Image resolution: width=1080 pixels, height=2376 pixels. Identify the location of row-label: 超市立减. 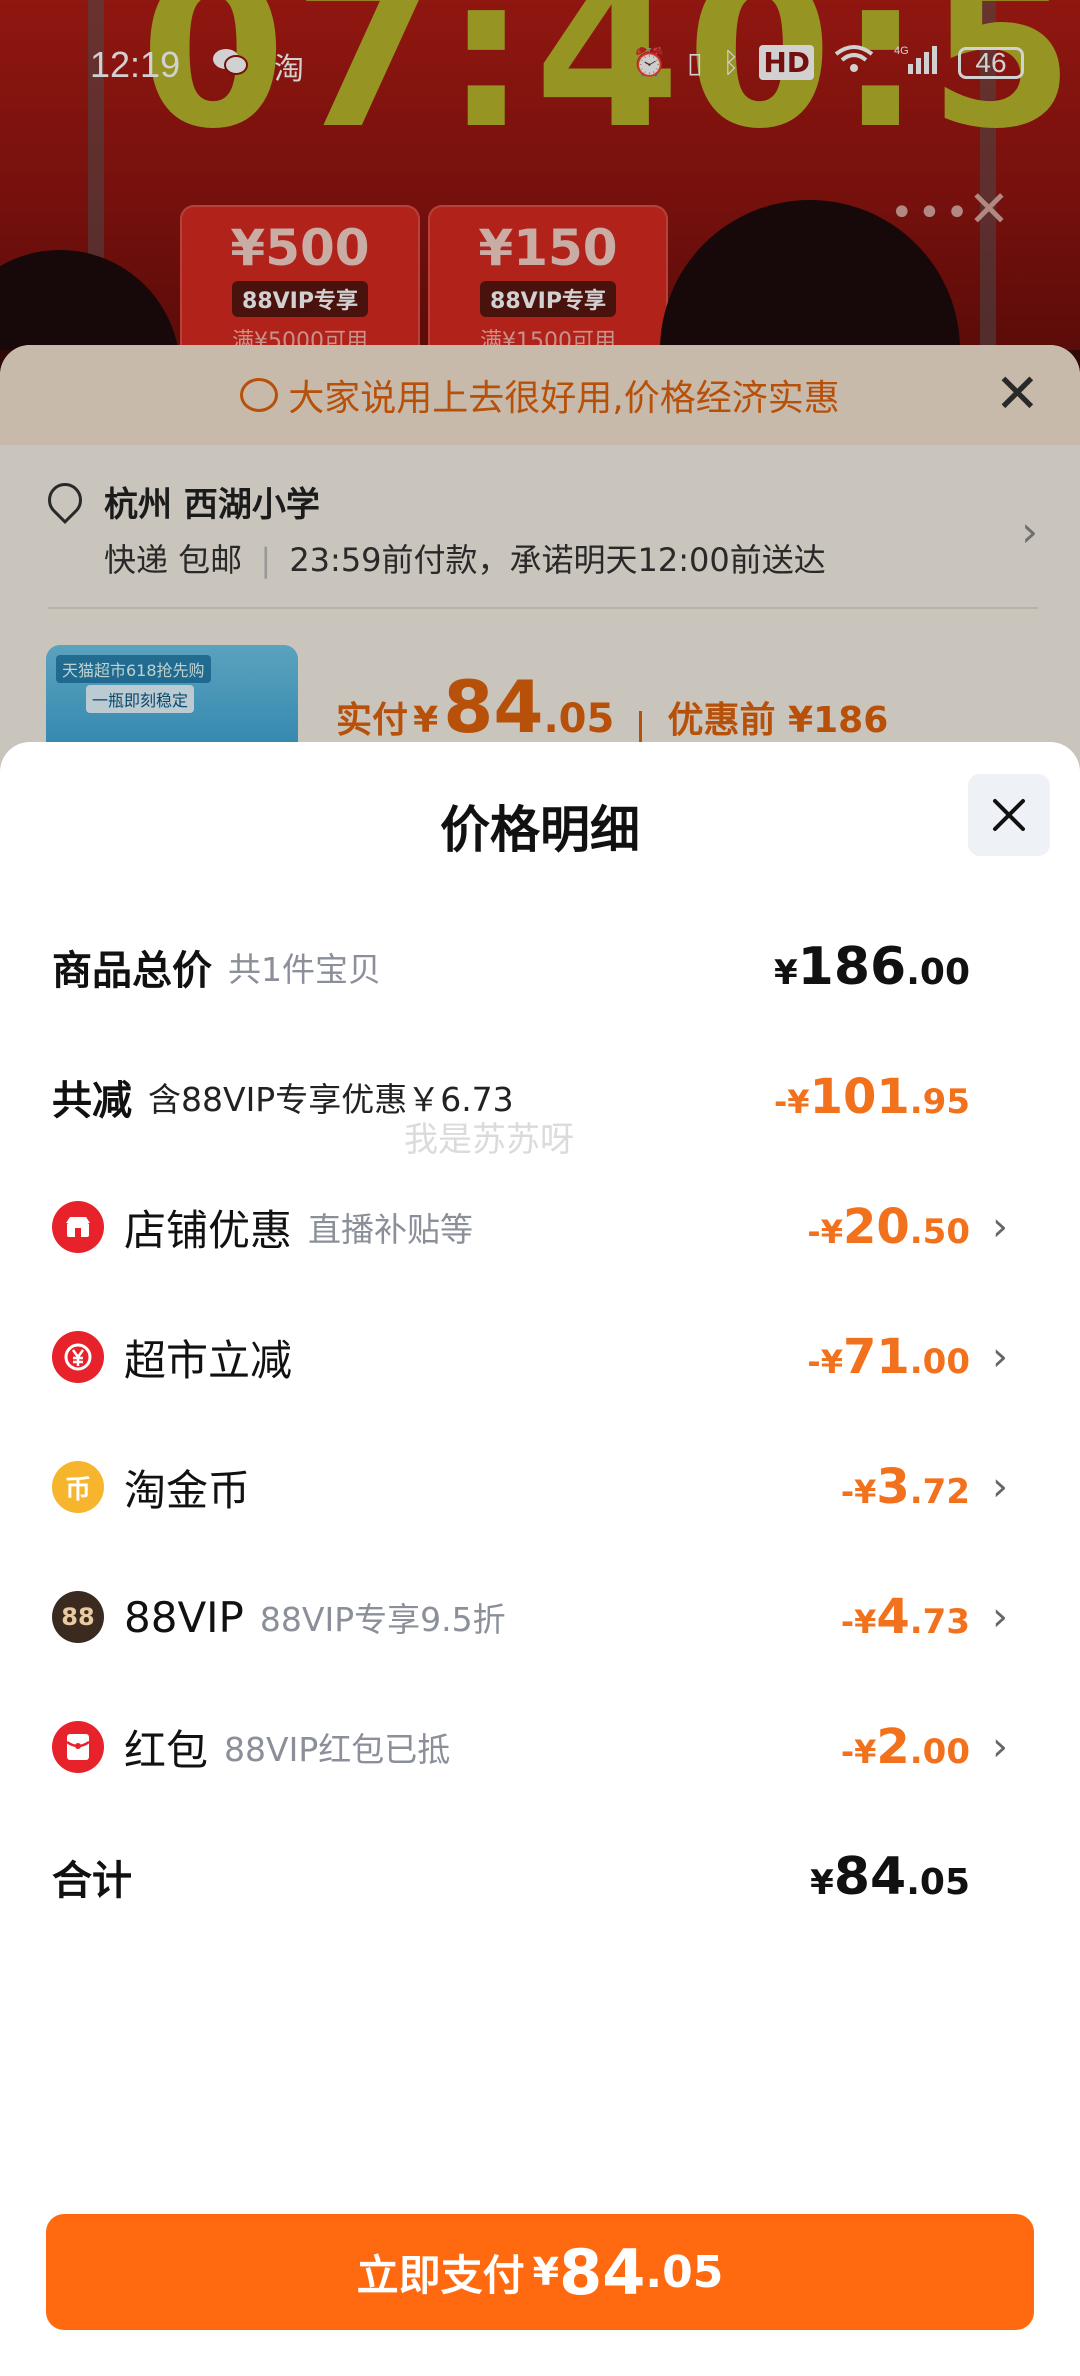
(208, 1360).